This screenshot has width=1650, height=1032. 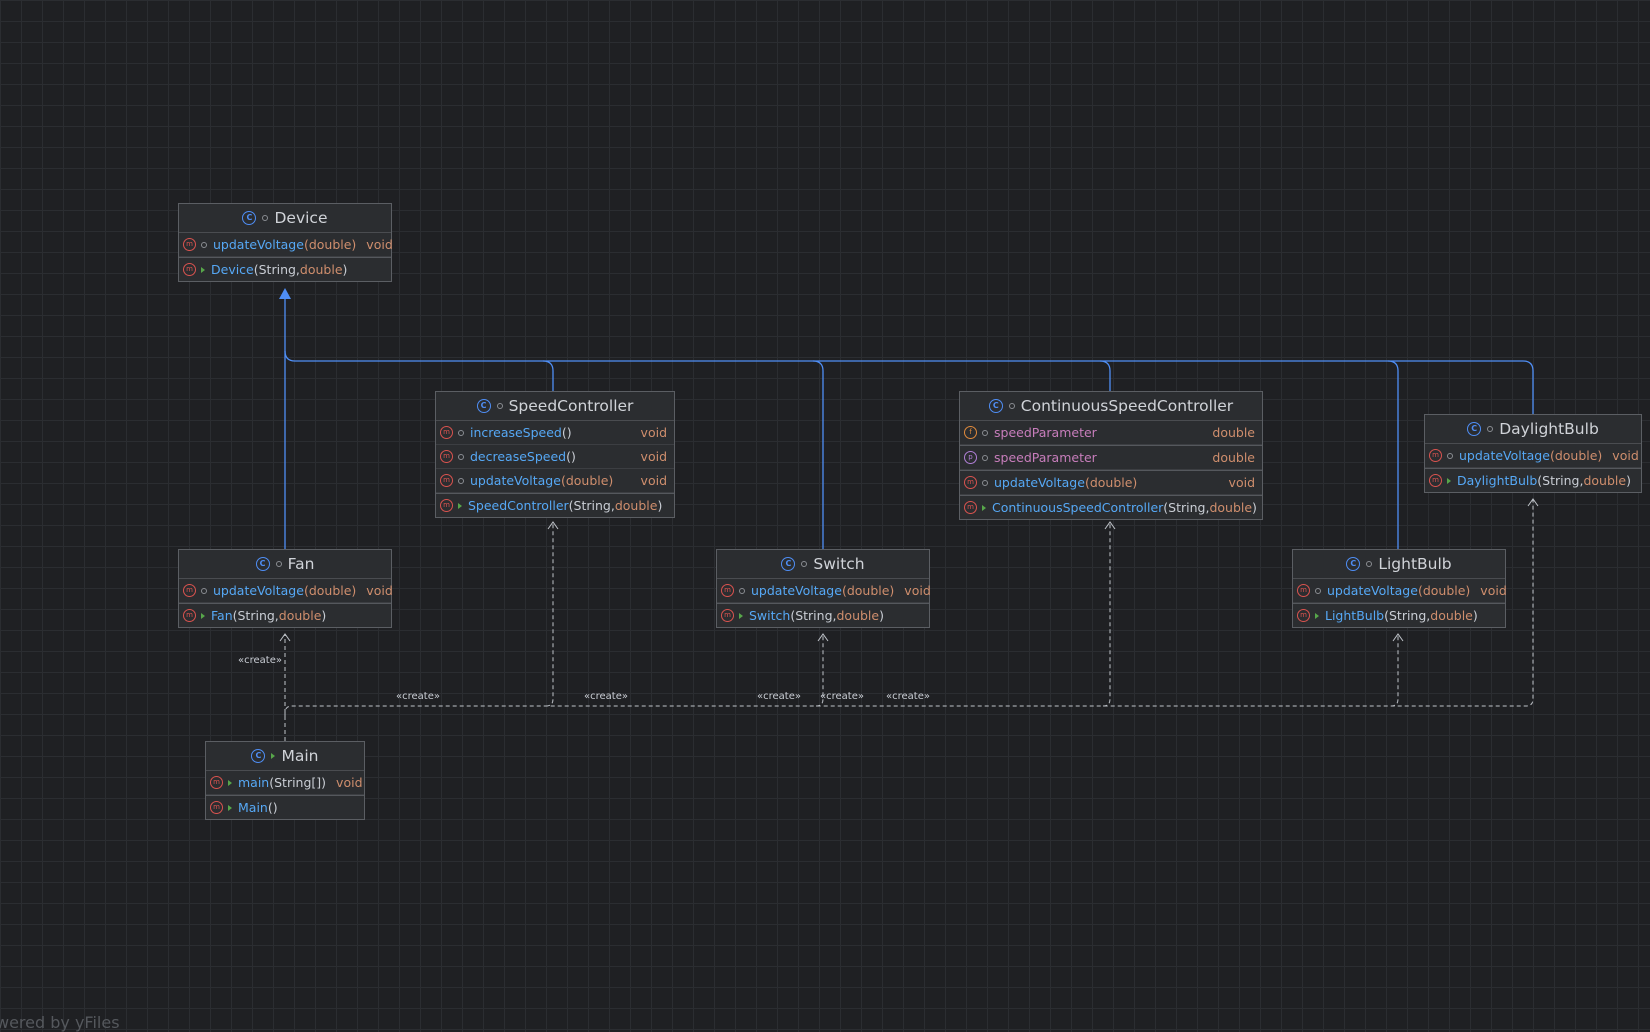 What do you see at coordinates (823, 615) in the screenshot?
I see `constructor-row: m Switch (String, double )` at bounding box center [823, 615].